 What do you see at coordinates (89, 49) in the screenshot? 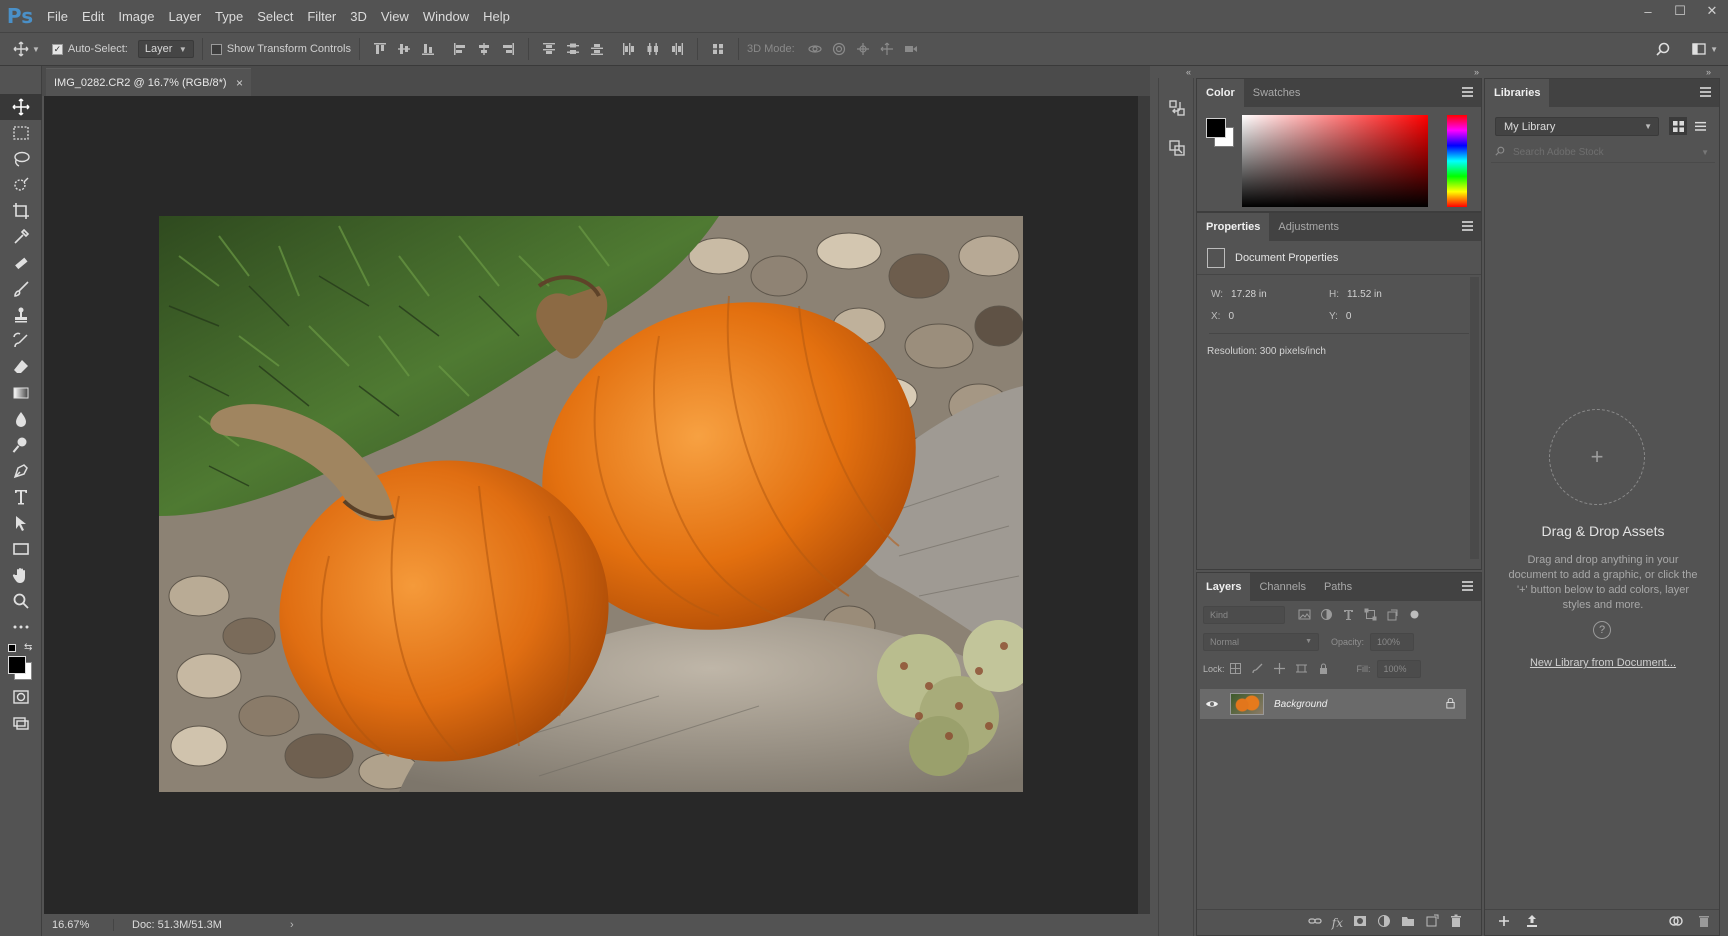
I see `auto-select-checkbox: ✓ Auto-Select:` at bounding box center [89, 49].